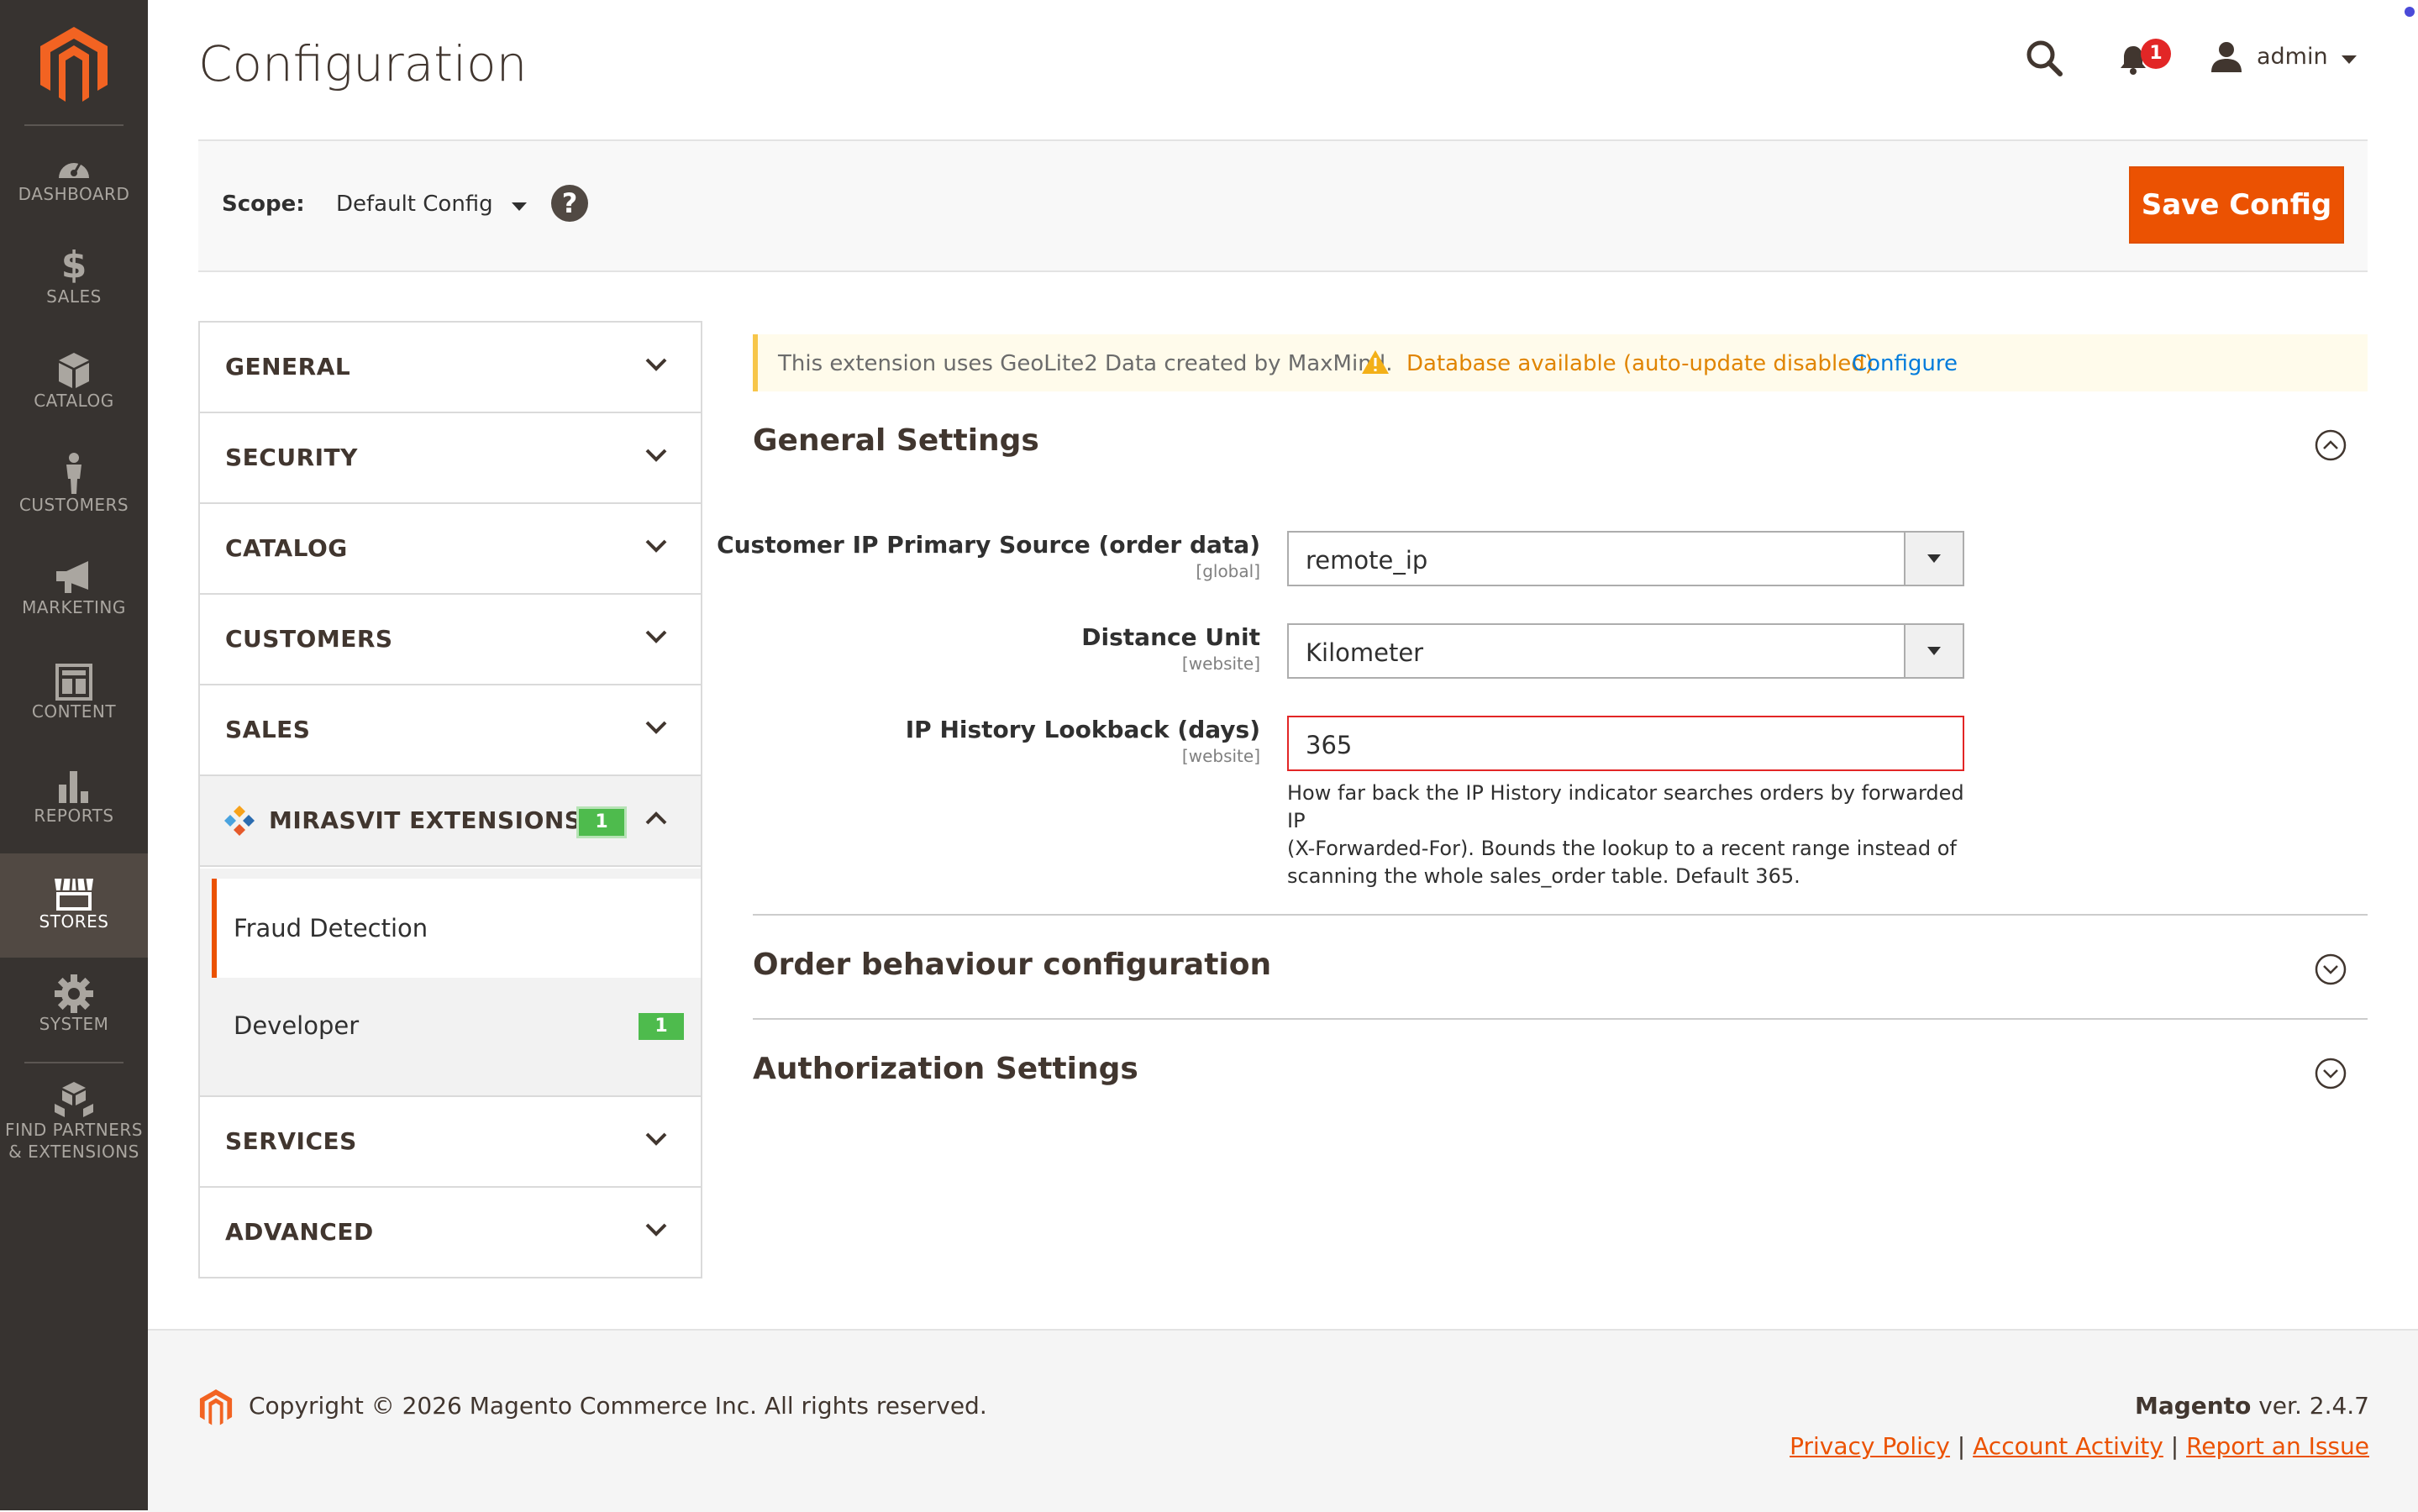 This screenshot has height=1512, width=2418. Describe the element at coordinates (74, 190) in the screenshot. I see `sidebar-item-dashboard: DASHBOARD` at that location.